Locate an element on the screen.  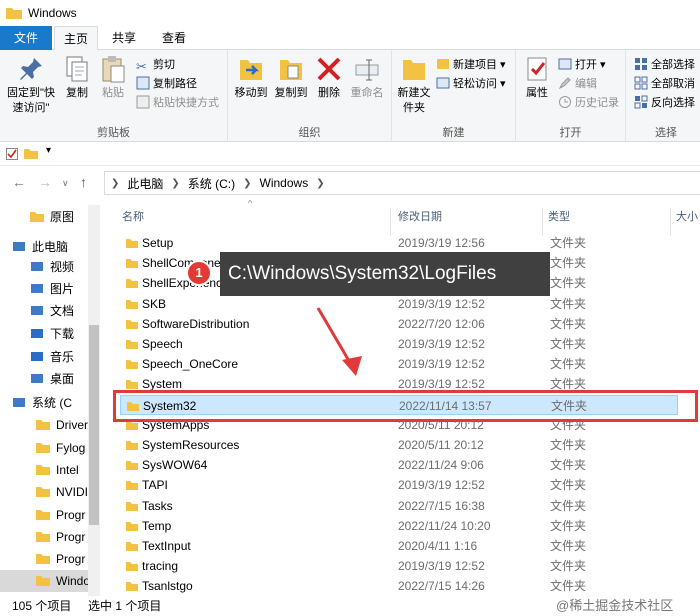
paste-shortcut-button: 粘贴快捷方式 is located at coordinates (177, 103).